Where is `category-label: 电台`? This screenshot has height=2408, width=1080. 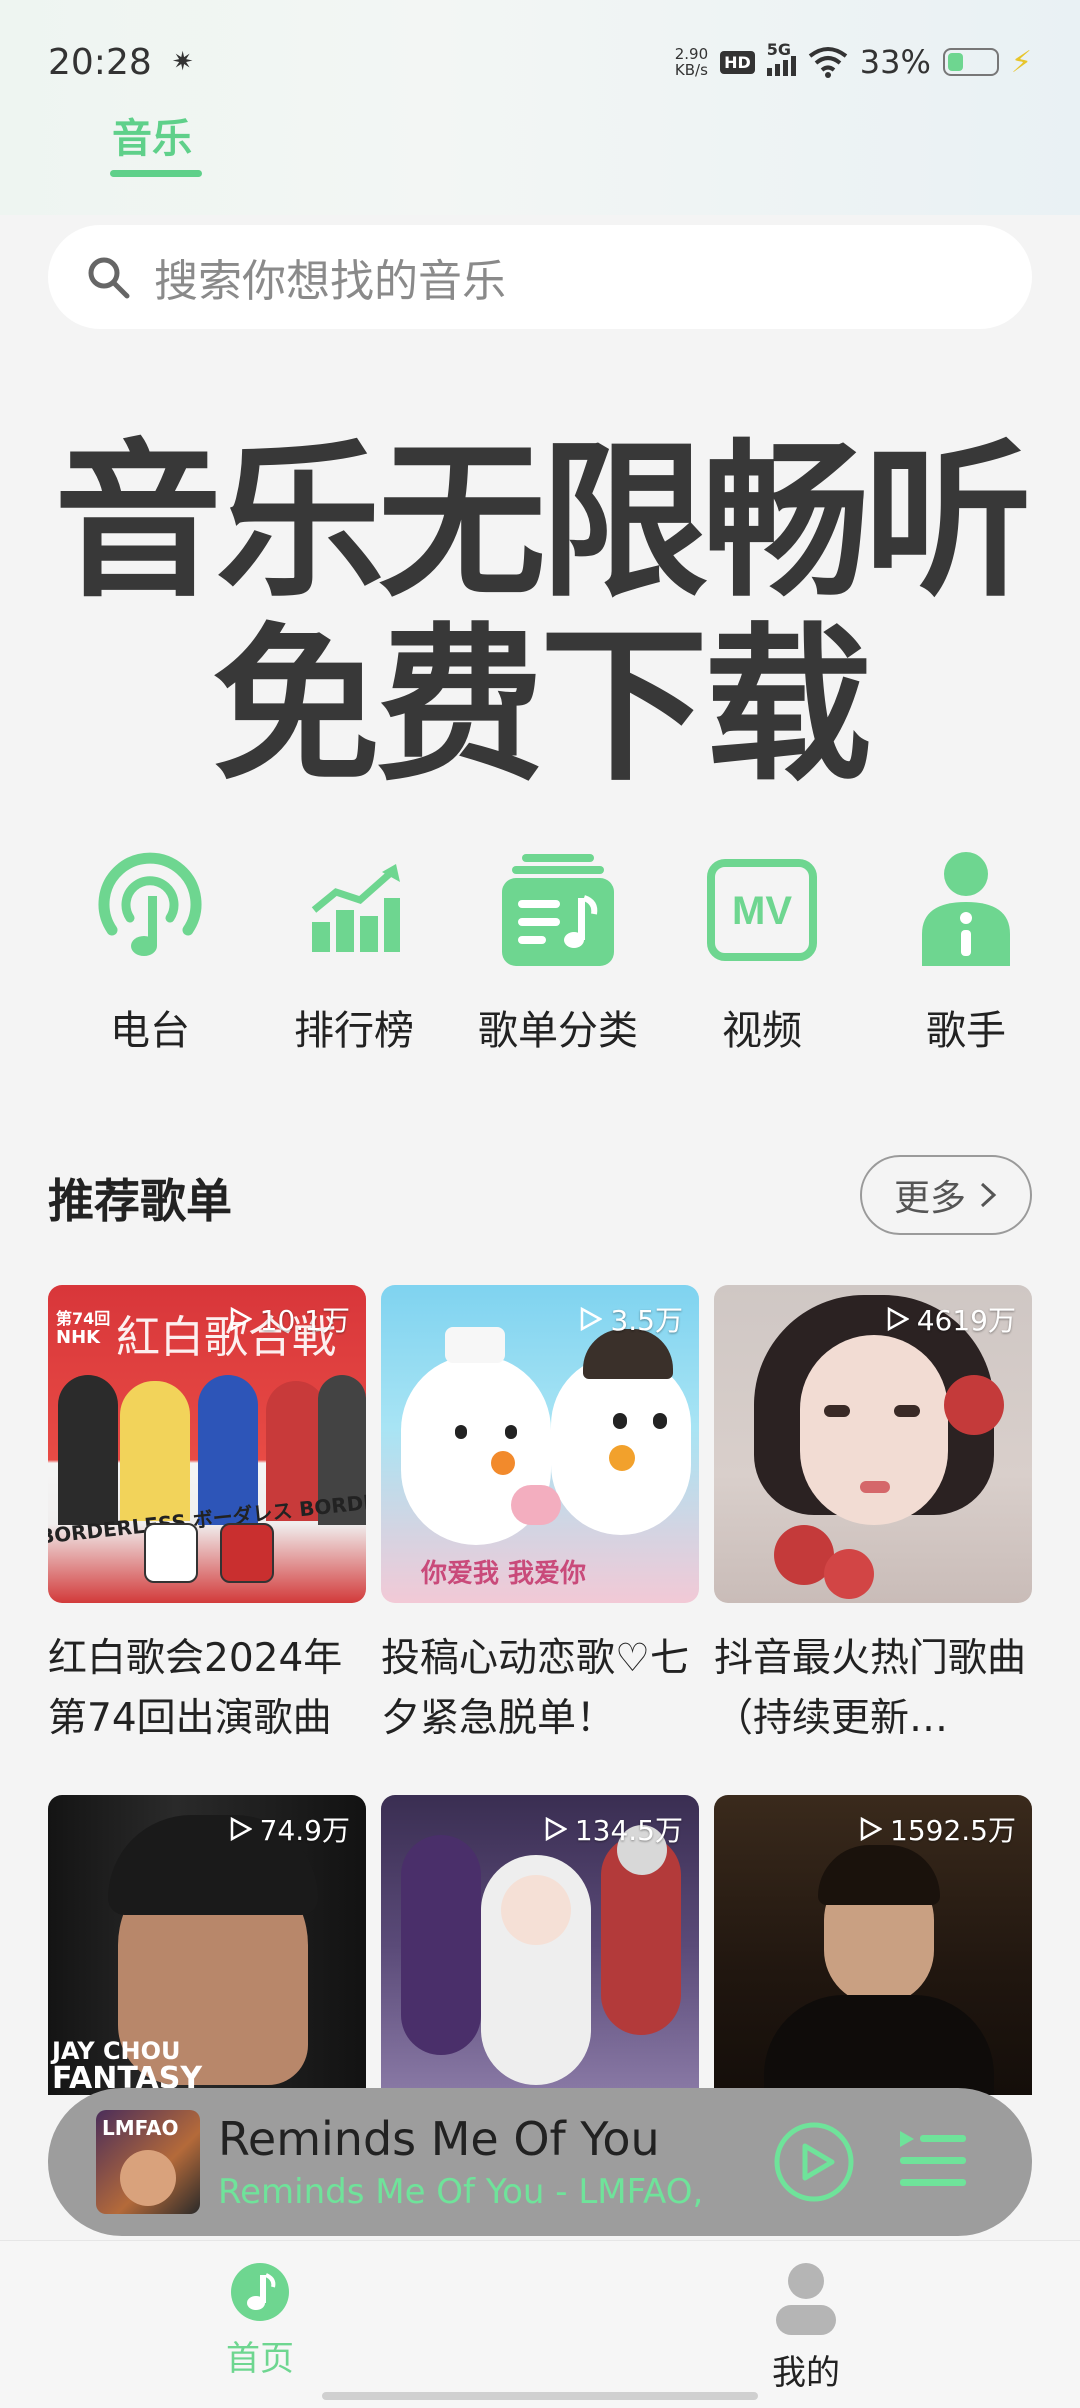
category-label: 电台 is located at coordinates (150, 1031).